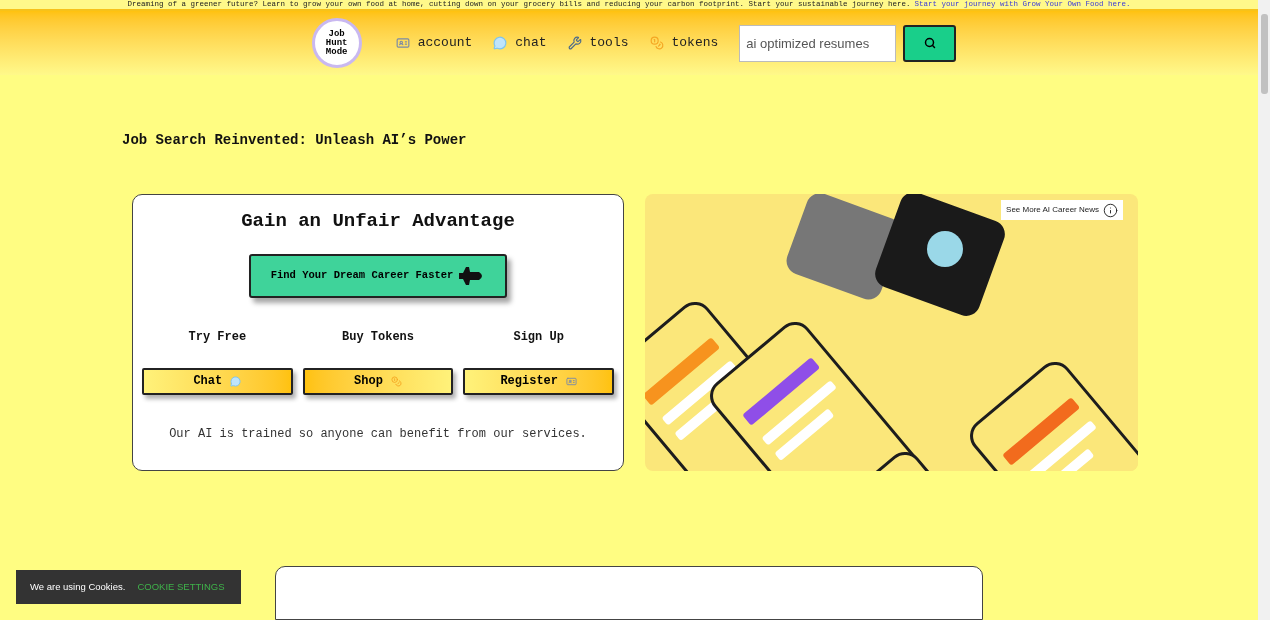  Describe the element at coordinates (378, 222) in the screenshot. I see `card-title: Gain an Unfair Advantage` at that location.